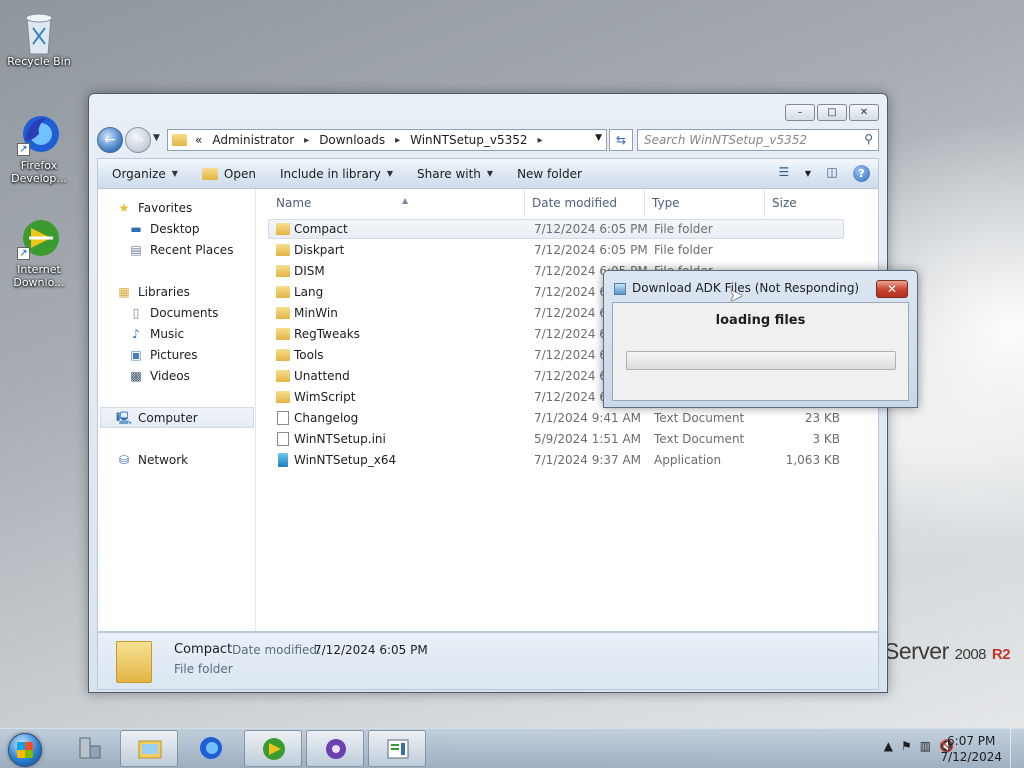 The image size is (1024, 768). What do you see at coordinates (309, 292) in the screenshot?
I see `file-name: Lang` at bounding box center [309, 292].